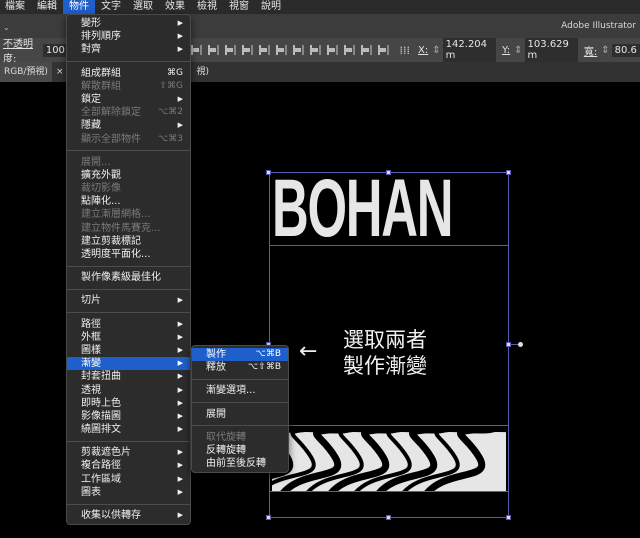 This screenshot has height=538, width=640. I want to click on align-right-icon, so click(230, 50).